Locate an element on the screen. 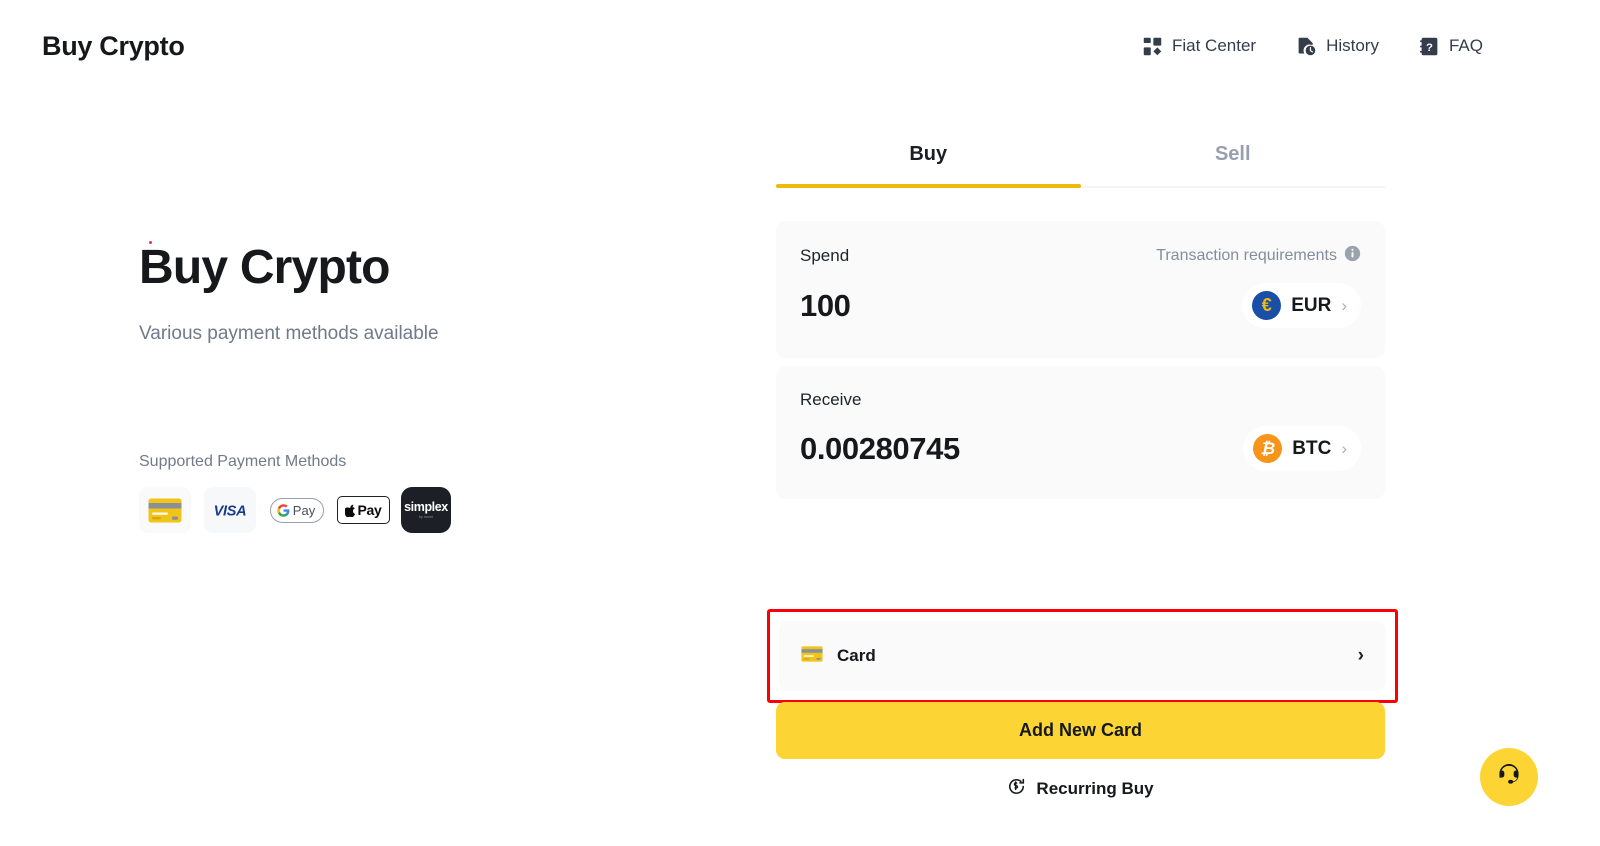 The image size is (1600, 846). add-new-card-button: Add New Card is located at coordinates (1080, 730).